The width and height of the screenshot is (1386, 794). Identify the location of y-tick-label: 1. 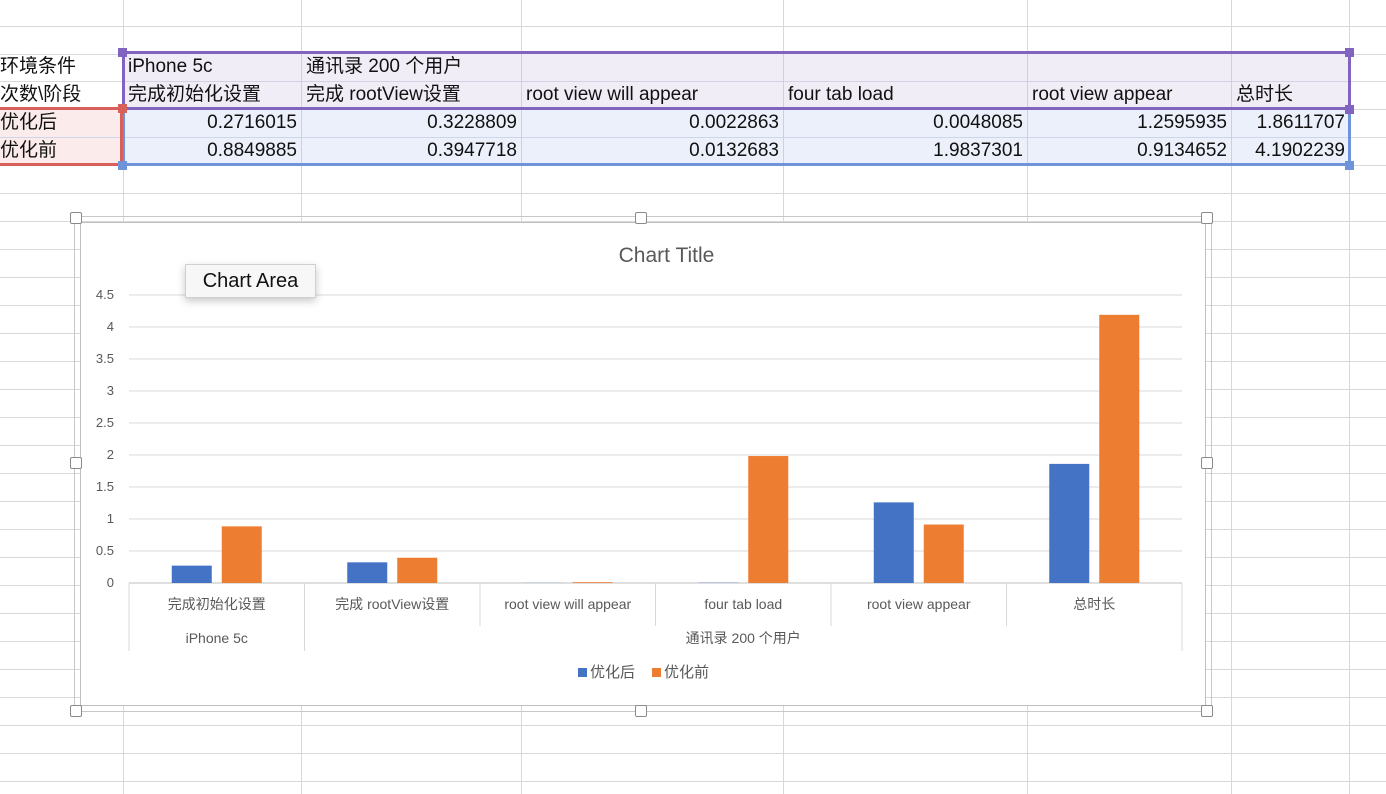
(110, 518).